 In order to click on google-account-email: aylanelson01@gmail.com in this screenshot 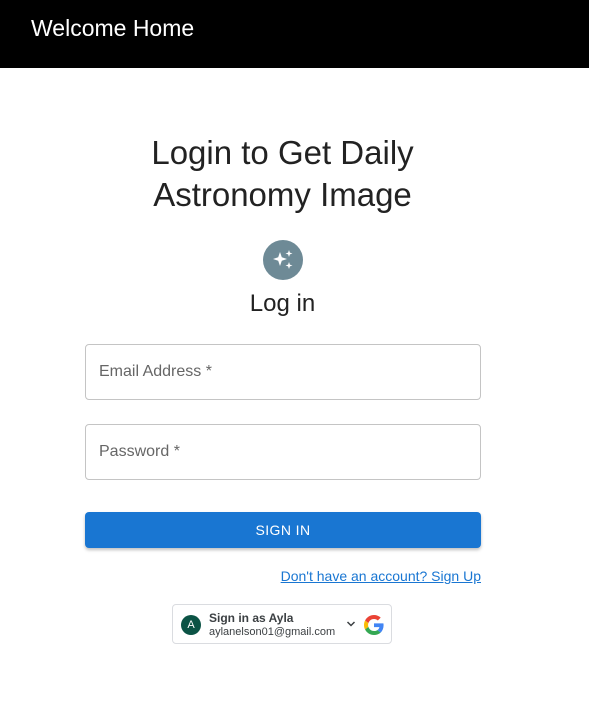, I will do `click(272, 632)`.